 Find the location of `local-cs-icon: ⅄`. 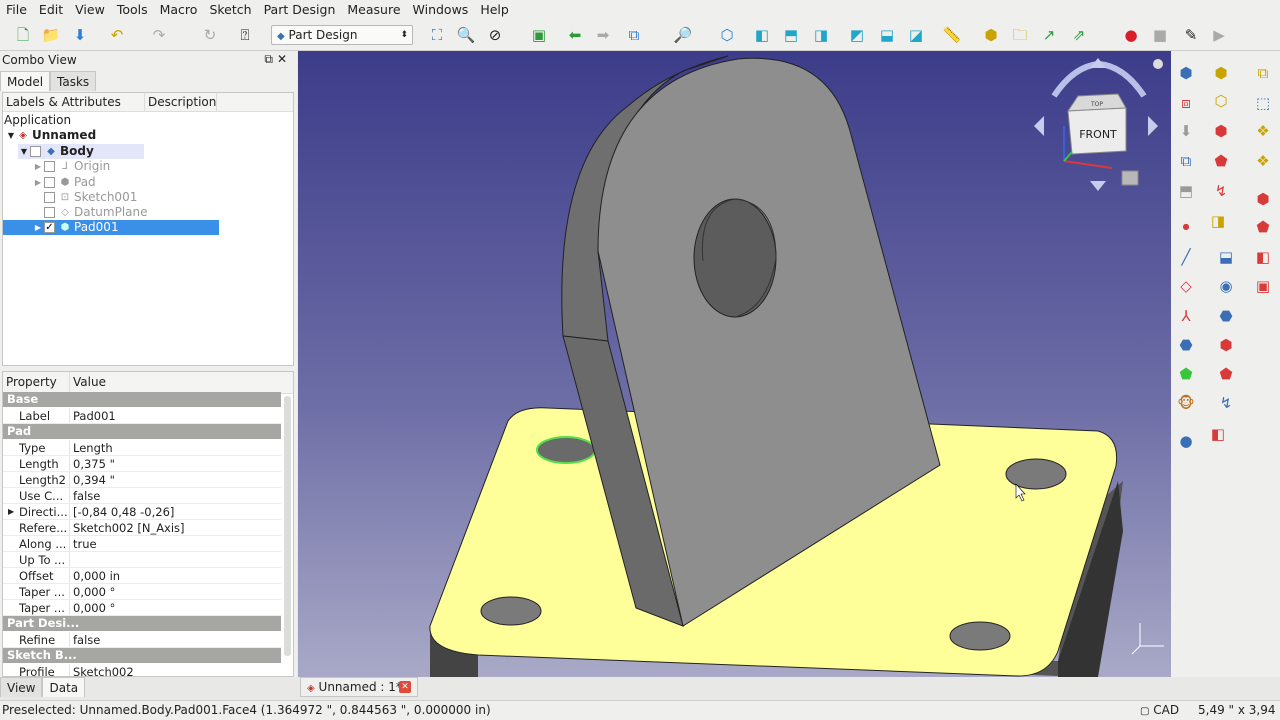

local-cs-icon: ⅄ is located at coordinates (1186, 316).